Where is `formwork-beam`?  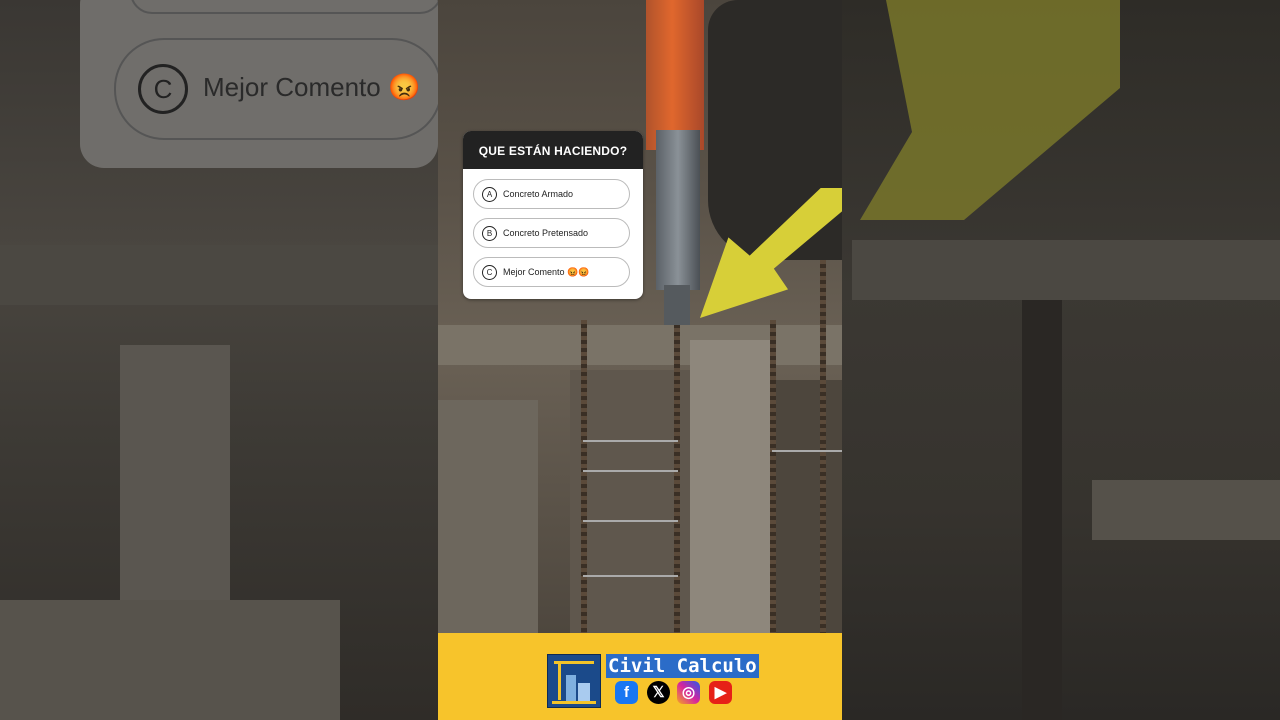 formwork-beam is located at coordinates (640, 345).